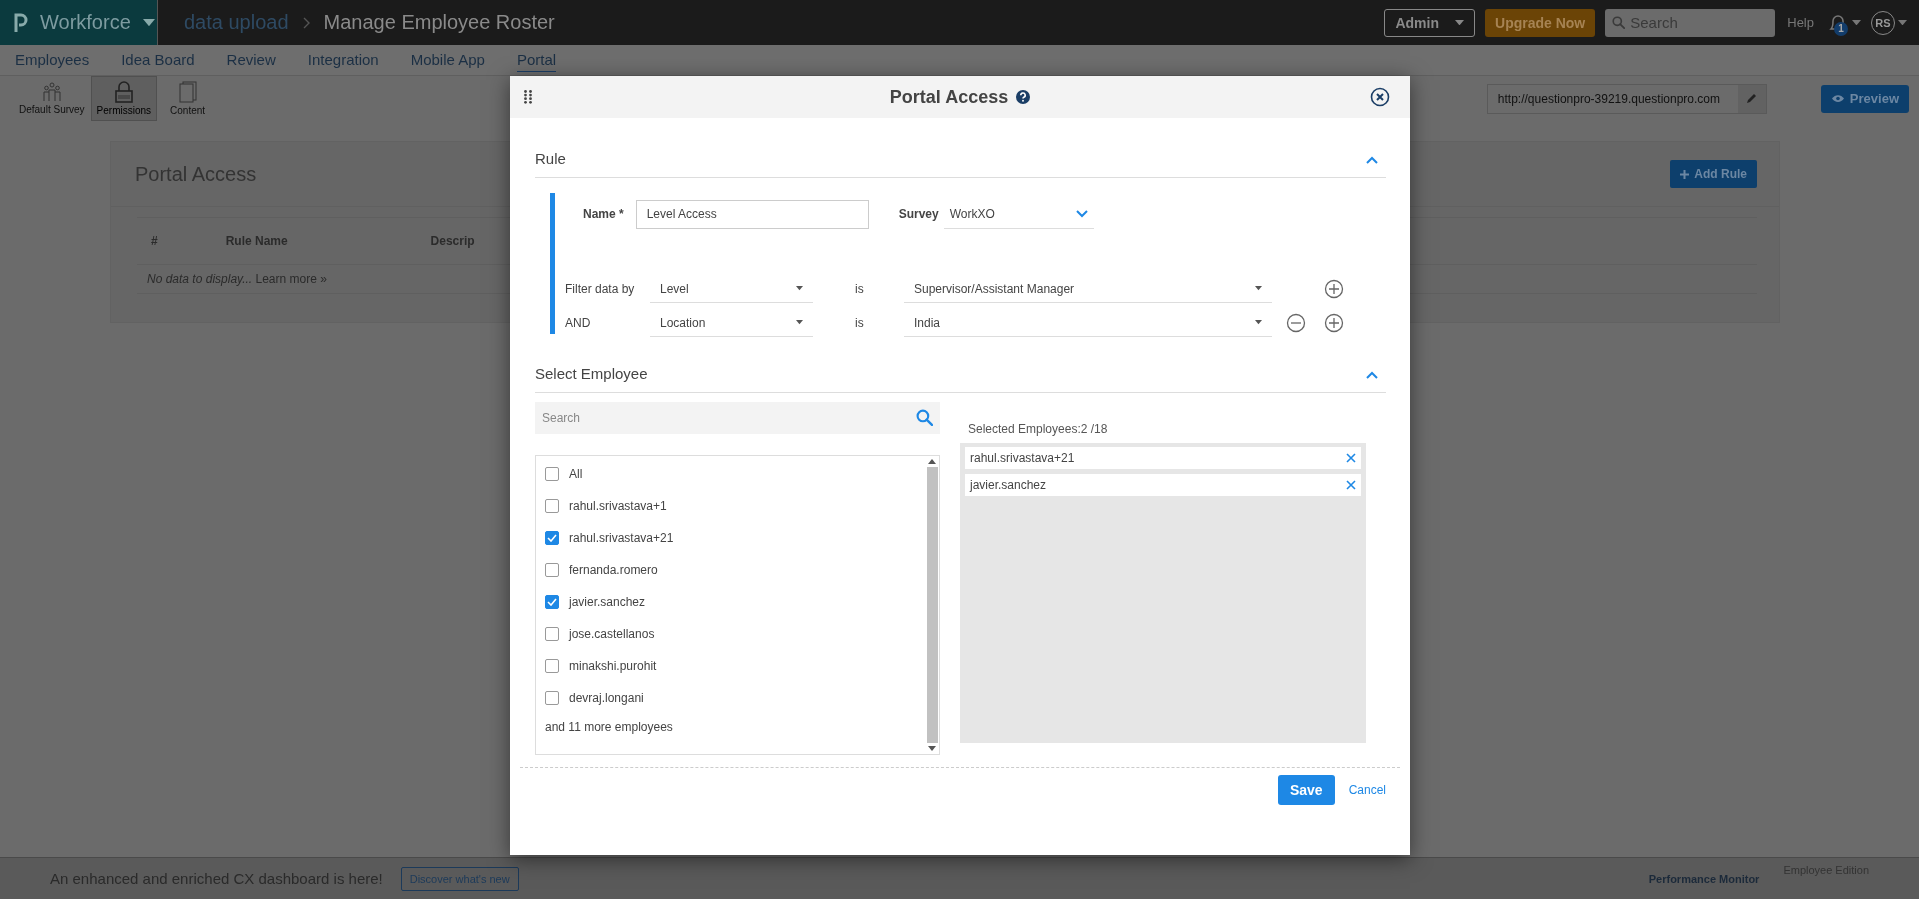  What do you see at coordinates (251, 60) in the screenshot?
I see `nav-tab: Review` at bounding box center [251, 60].